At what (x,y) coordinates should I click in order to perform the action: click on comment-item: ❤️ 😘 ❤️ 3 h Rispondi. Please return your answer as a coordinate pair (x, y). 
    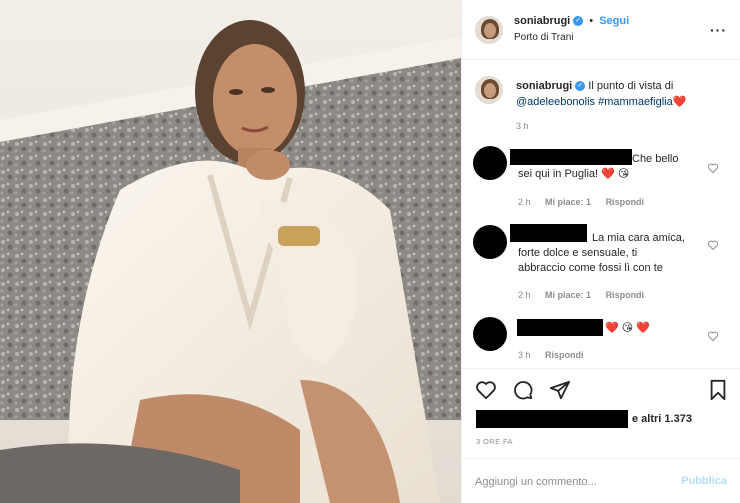
    Looking at the image, I should click on (601, 340).